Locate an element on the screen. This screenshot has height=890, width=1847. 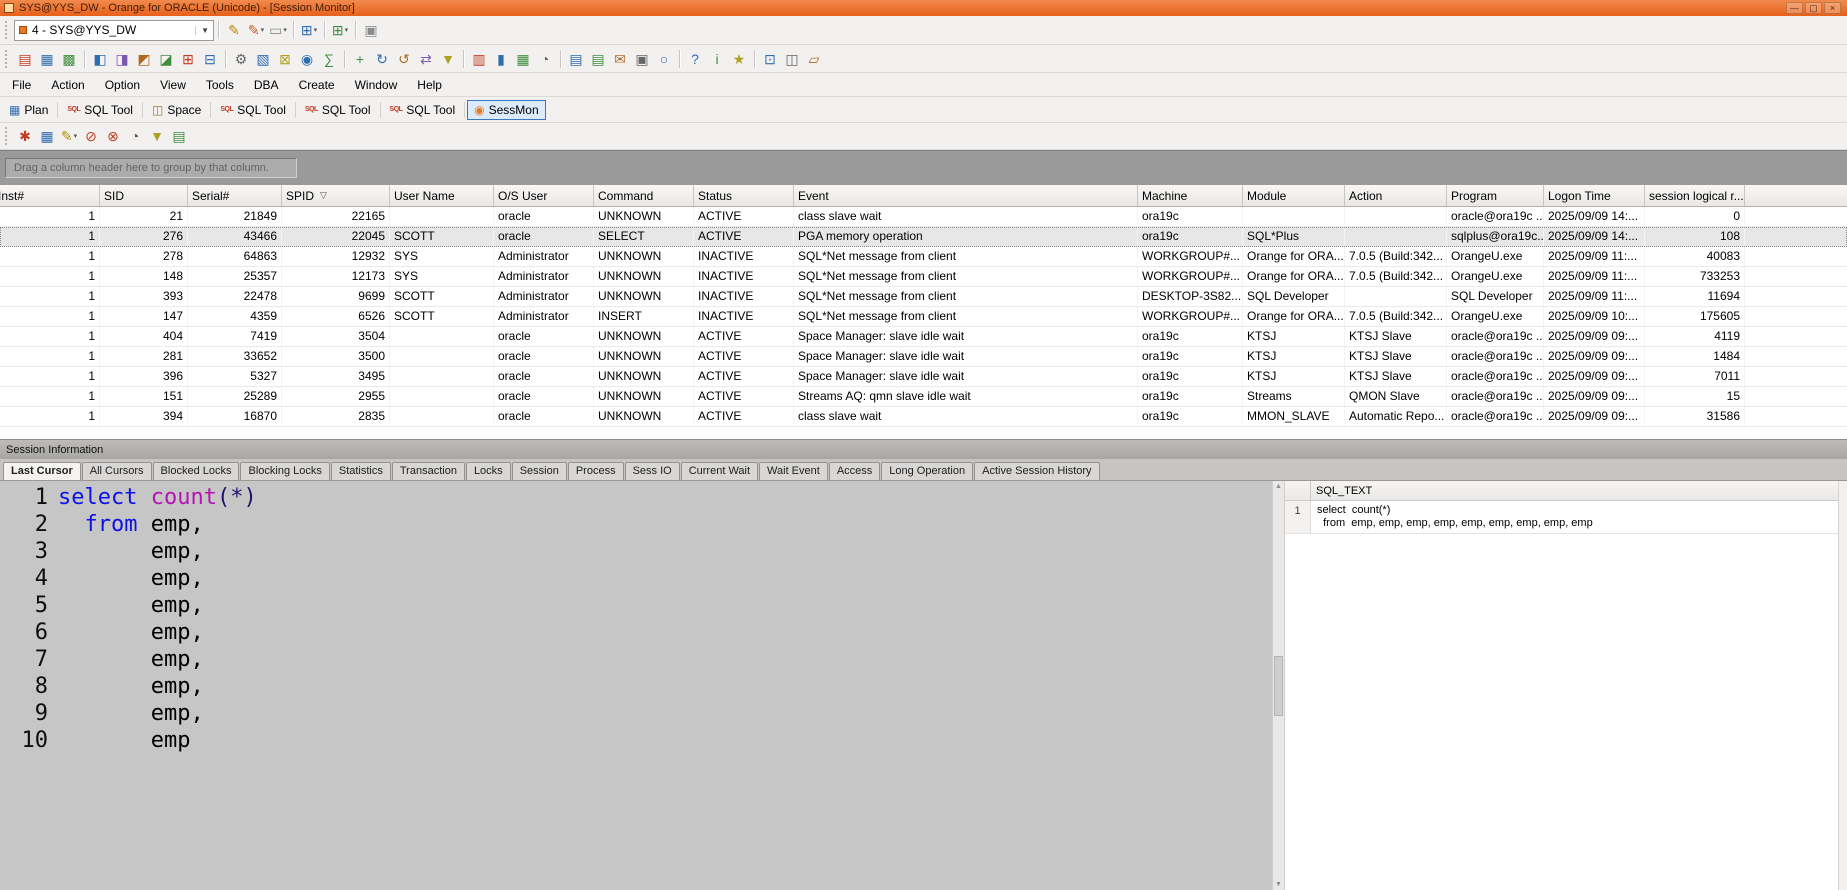
menu-view: View is located at coordinates (173, 84).